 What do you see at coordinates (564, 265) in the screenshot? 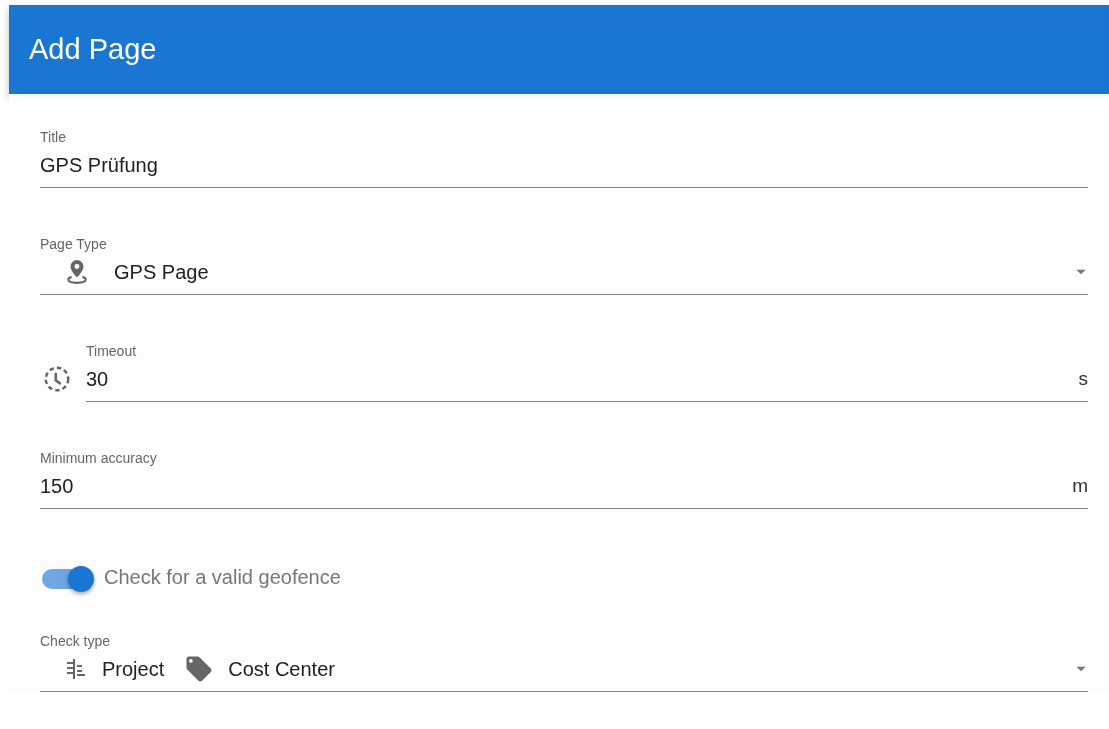
I see `select-field: Page Type GPS Page` at bounding box center [564, 265].